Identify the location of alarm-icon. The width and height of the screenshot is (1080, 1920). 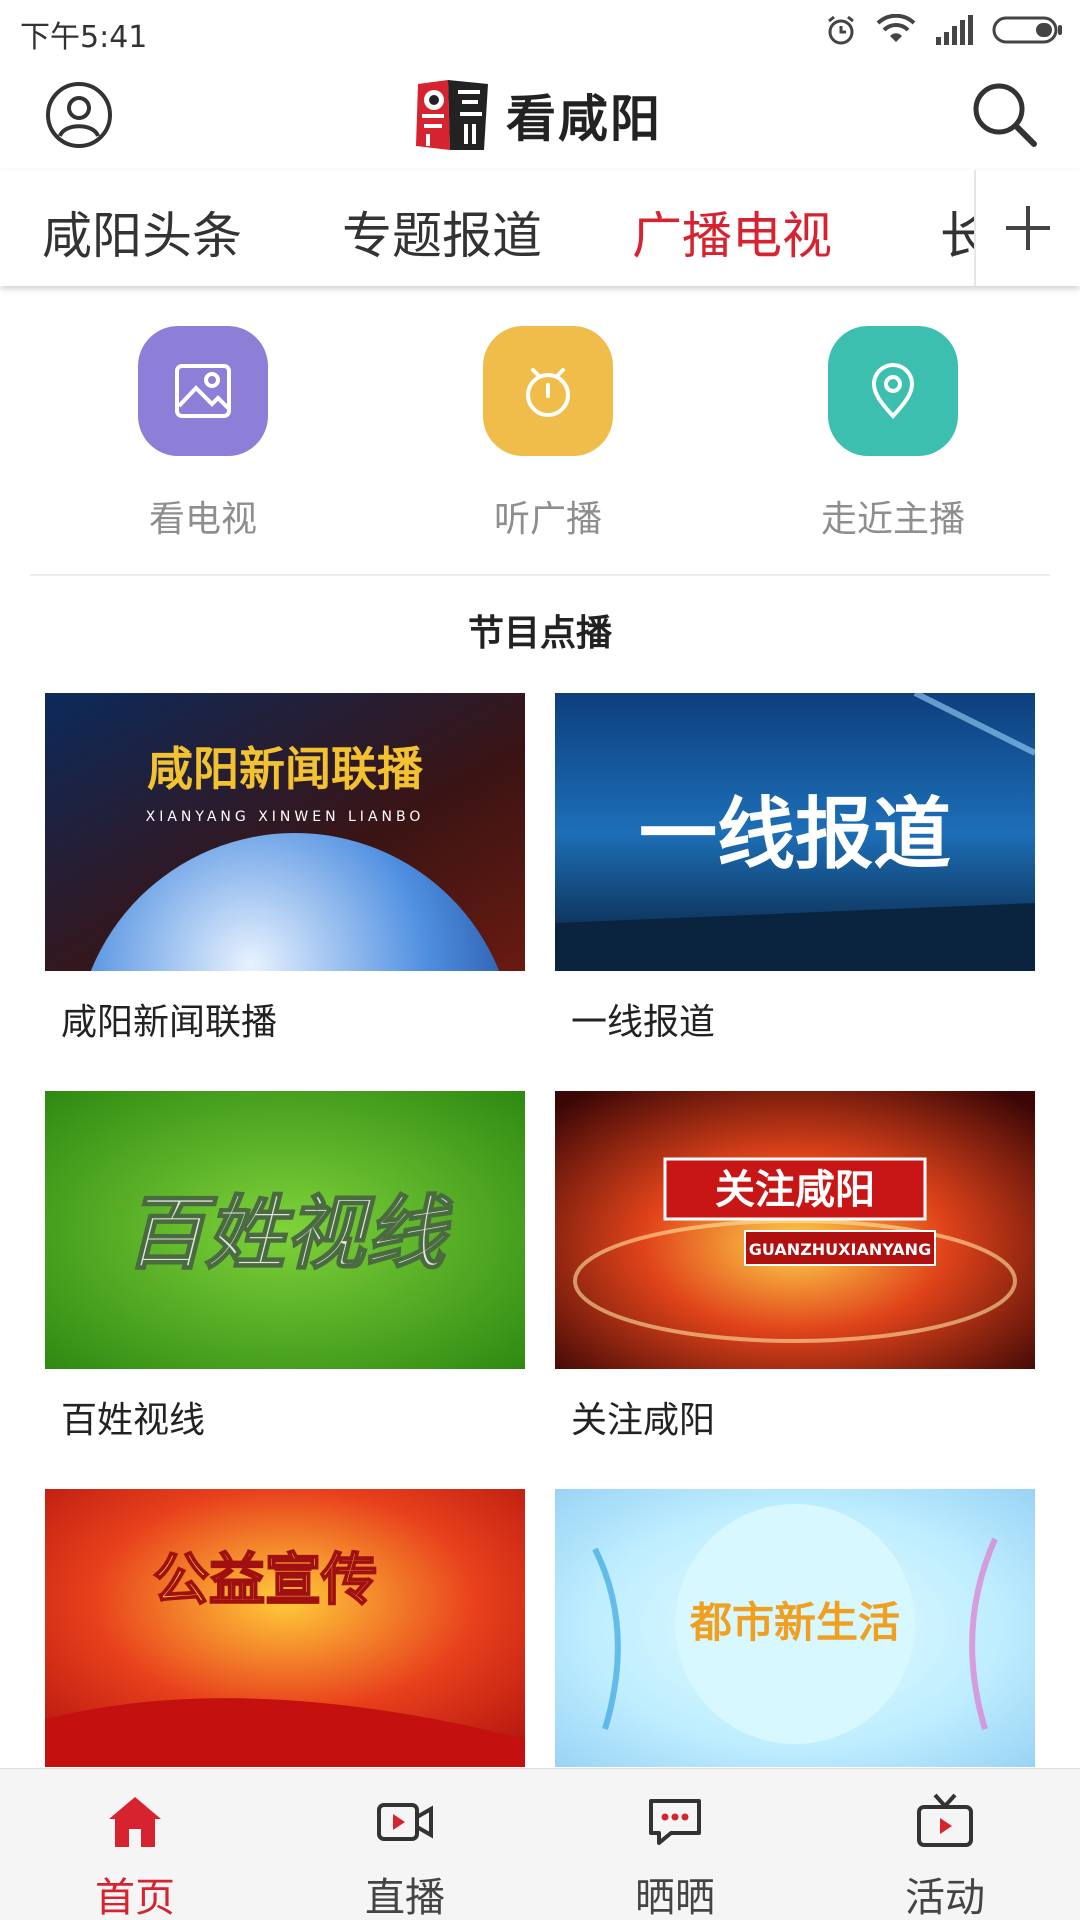
(841, 30).